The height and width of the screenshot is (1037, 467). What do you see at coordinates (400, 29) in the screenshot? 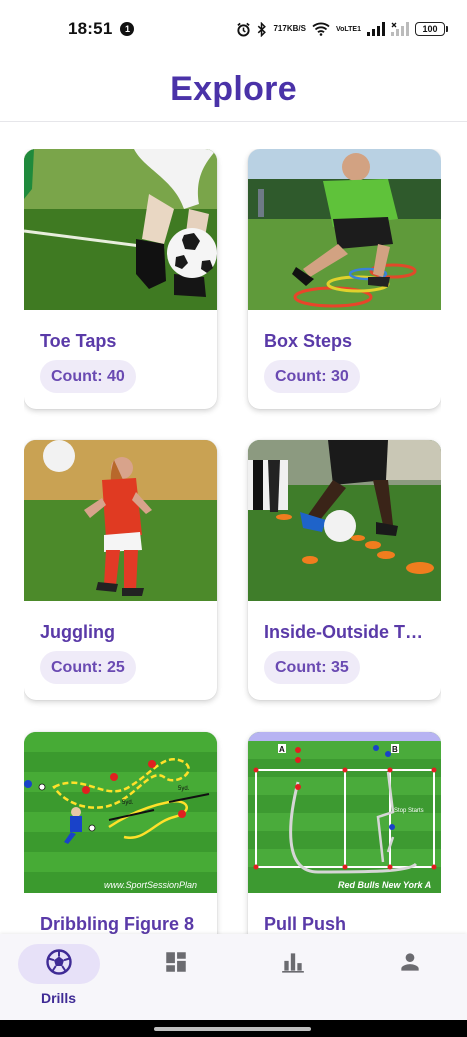
I see `signal-2-icon` at bounding box center [400, 29].